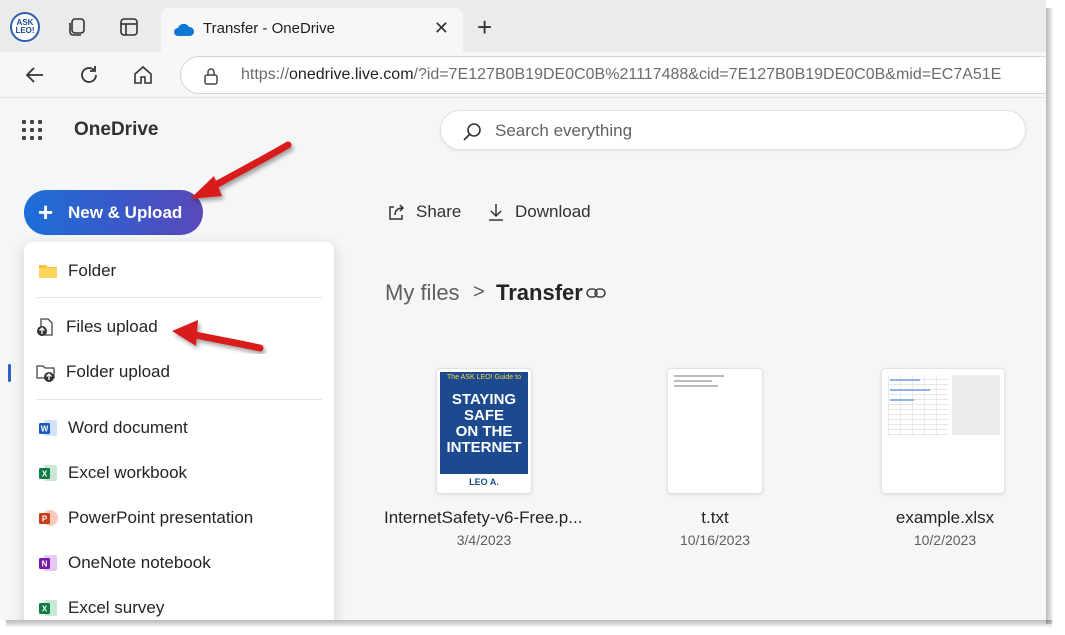  Describe the element at coordinates (441, 28) in the screenshot. I see `close-tab-icon: ✕` at that location.